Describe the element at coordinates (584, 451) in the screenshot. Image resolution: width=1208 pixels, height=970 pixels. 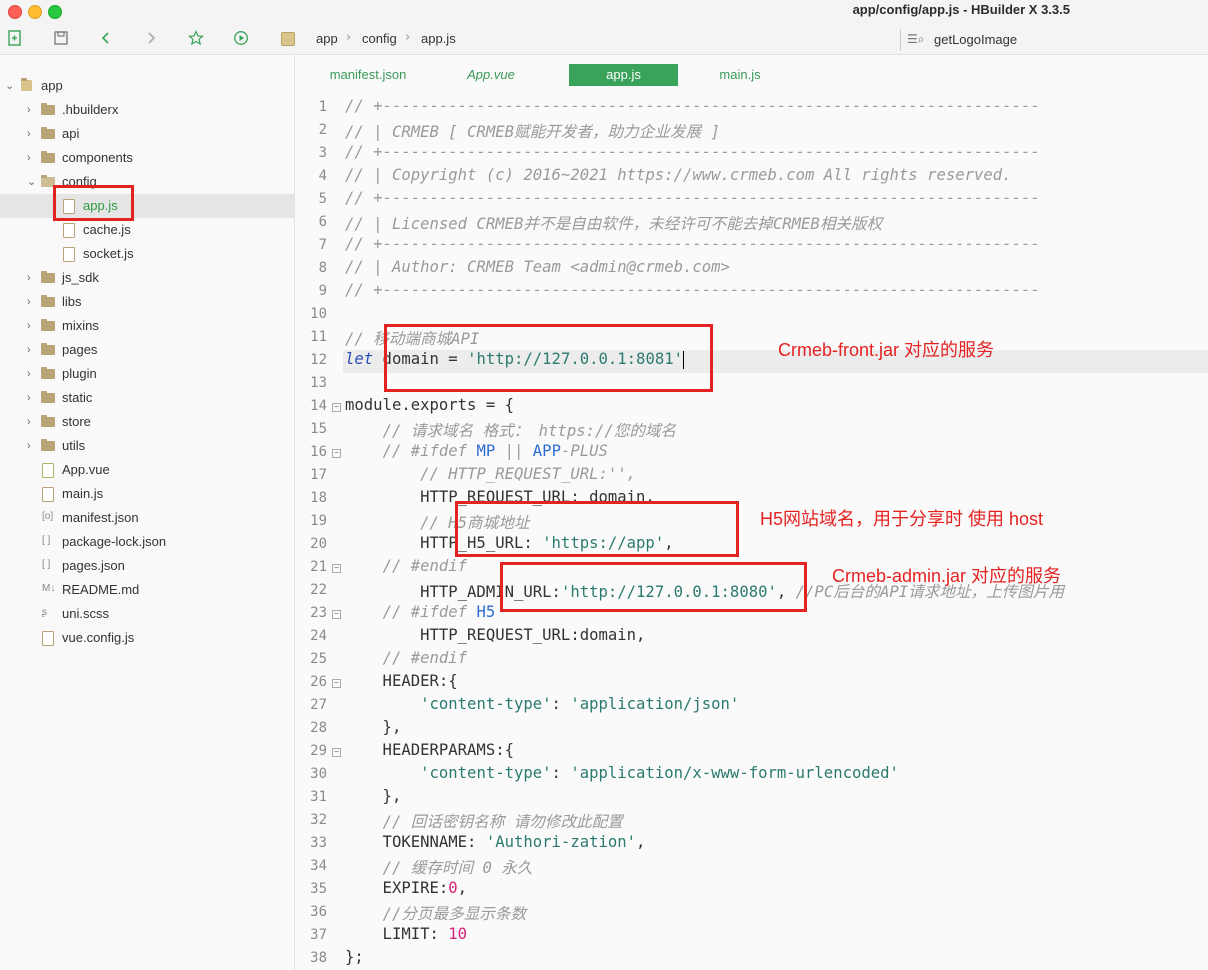
I see `code-token: -PLUS` at that location.